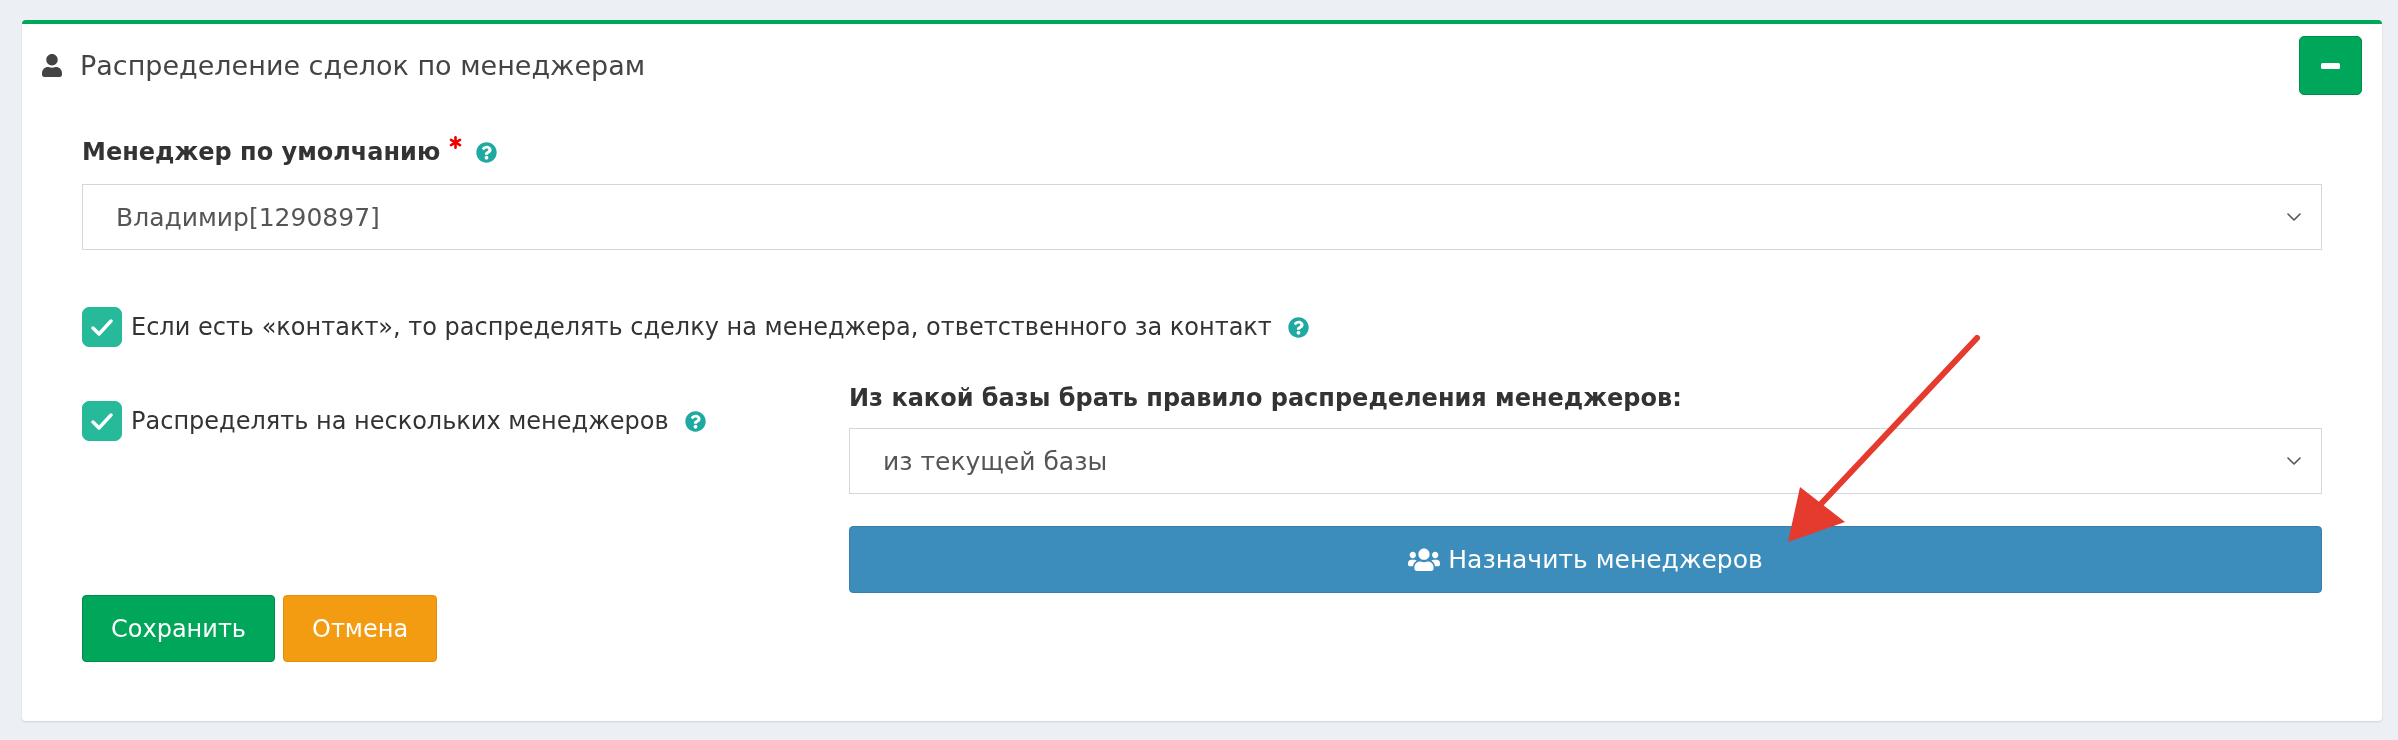  I want to click on field-label: Менеджер по умолчанию, so click(261, 152).